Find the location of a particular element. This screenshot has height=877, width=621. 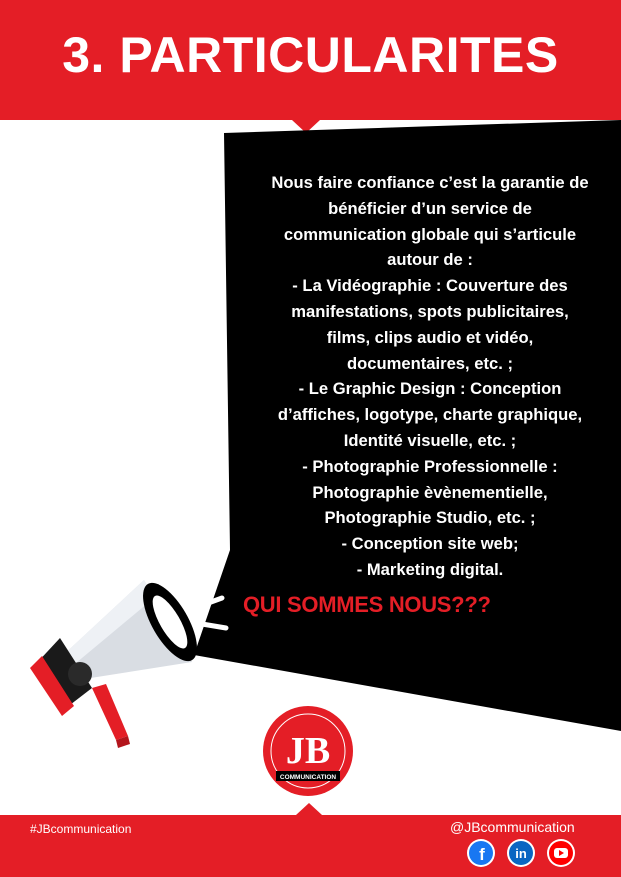

linkedin-icon: in is located at coordinates (521, 853).